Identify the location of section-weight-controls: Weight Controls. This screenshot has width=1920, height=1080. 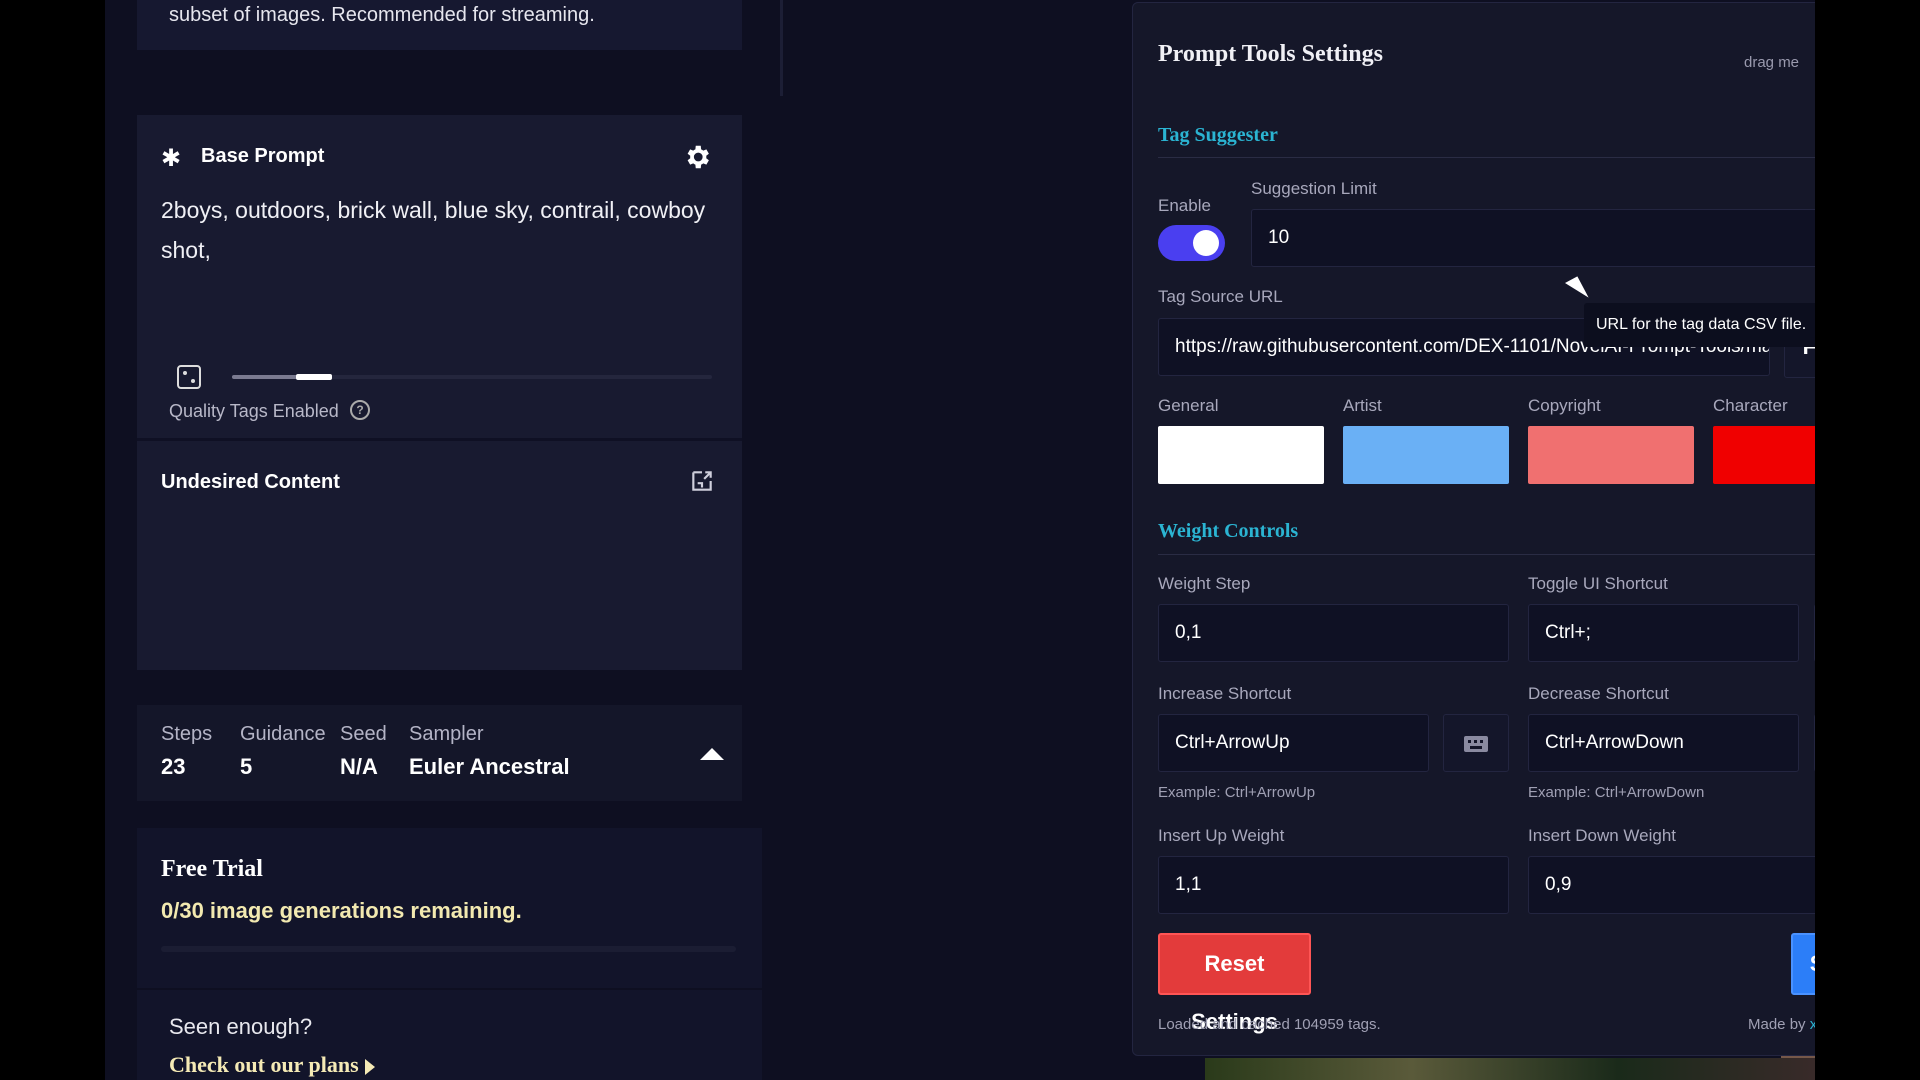
(1228, 531).